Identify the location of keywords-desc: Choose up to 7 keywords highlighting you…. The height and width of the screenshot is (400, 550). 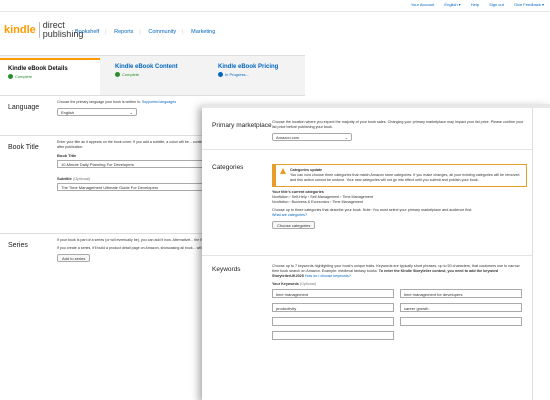
(399, 271).